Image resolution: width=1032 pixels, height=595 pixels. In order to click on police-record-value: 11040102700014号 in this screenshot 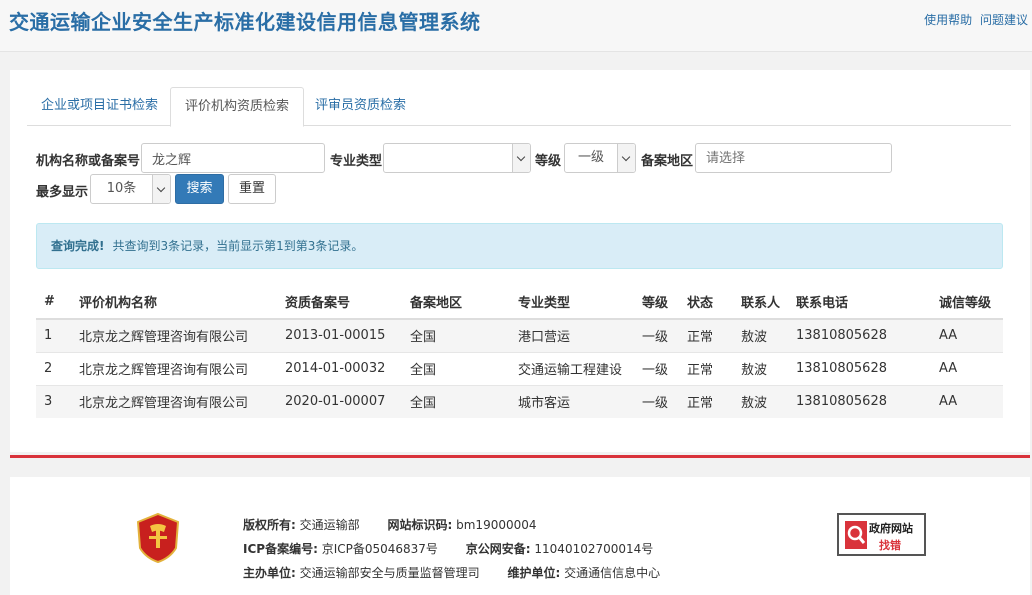, I will do `click(593, 549)`.